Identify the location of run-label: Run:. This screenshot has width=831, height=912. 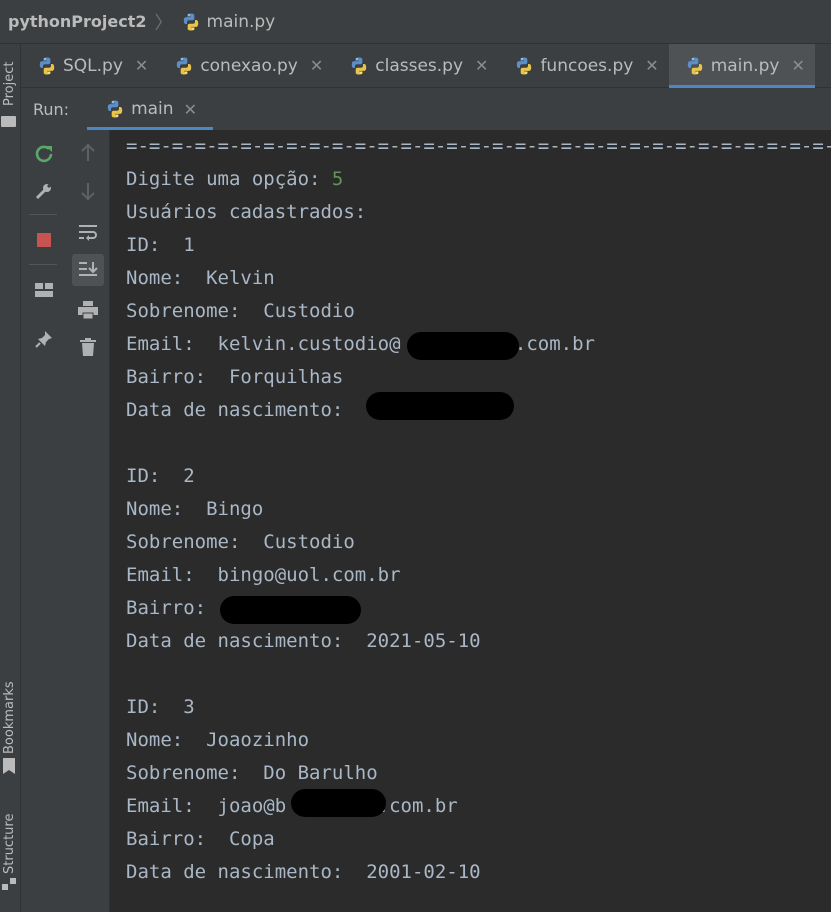
(51, 109).